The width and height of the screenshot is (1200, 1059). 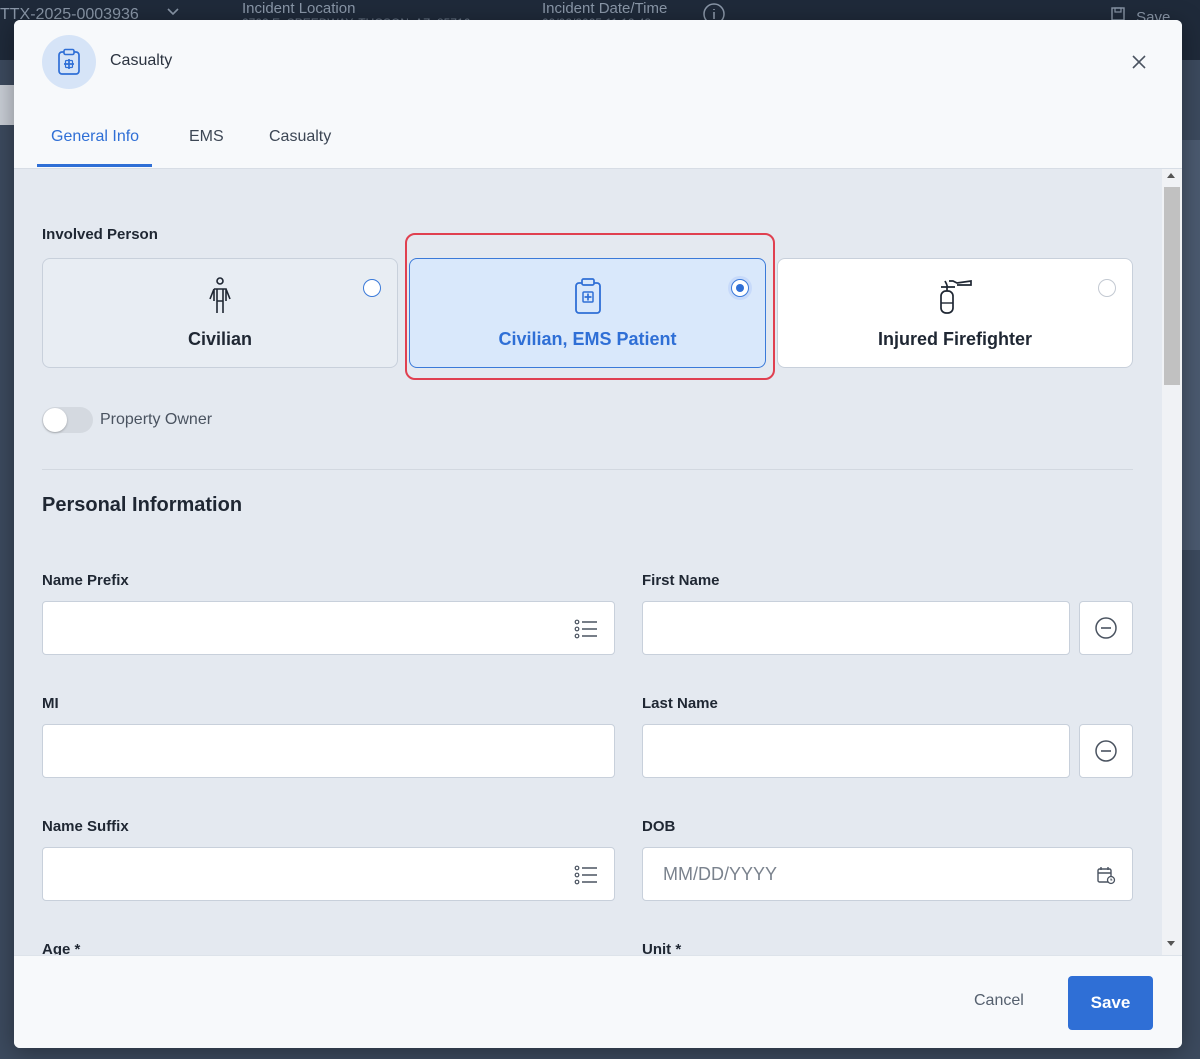 What do you see at coordinates (69, 62) in the screenshot?
I see `clipboard-medical-icon` at bounding box center [69, 62].